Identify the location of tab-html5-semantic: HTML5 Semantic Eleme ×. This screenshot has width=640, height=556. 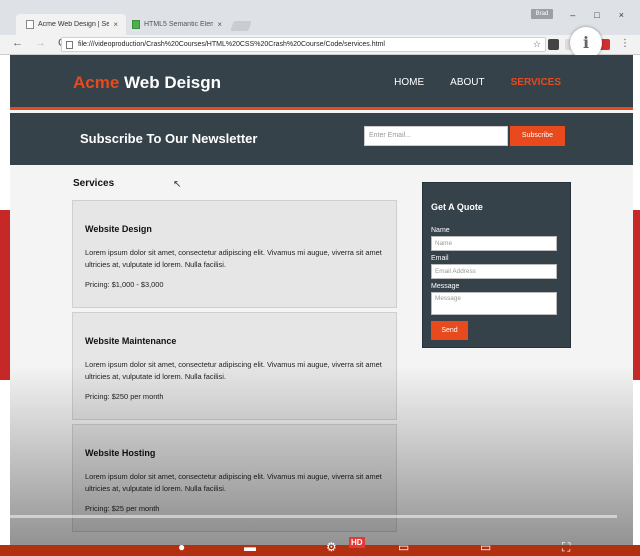
(176, 24).